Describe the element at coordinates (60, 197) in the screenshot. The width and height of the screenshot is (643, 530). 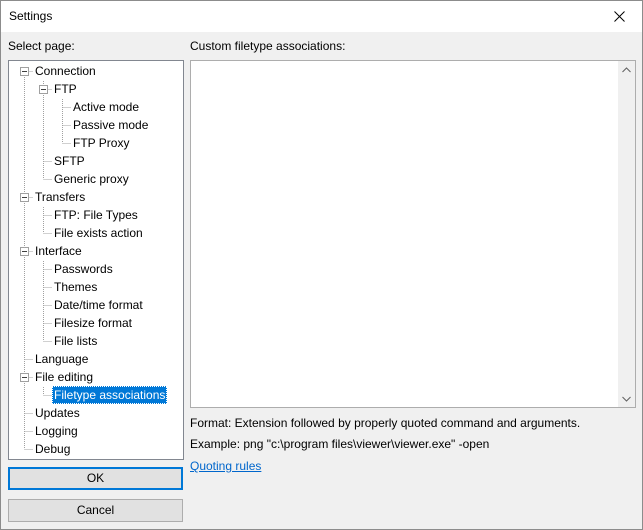
I see `tree-item-transfers: Transfers` at that location.